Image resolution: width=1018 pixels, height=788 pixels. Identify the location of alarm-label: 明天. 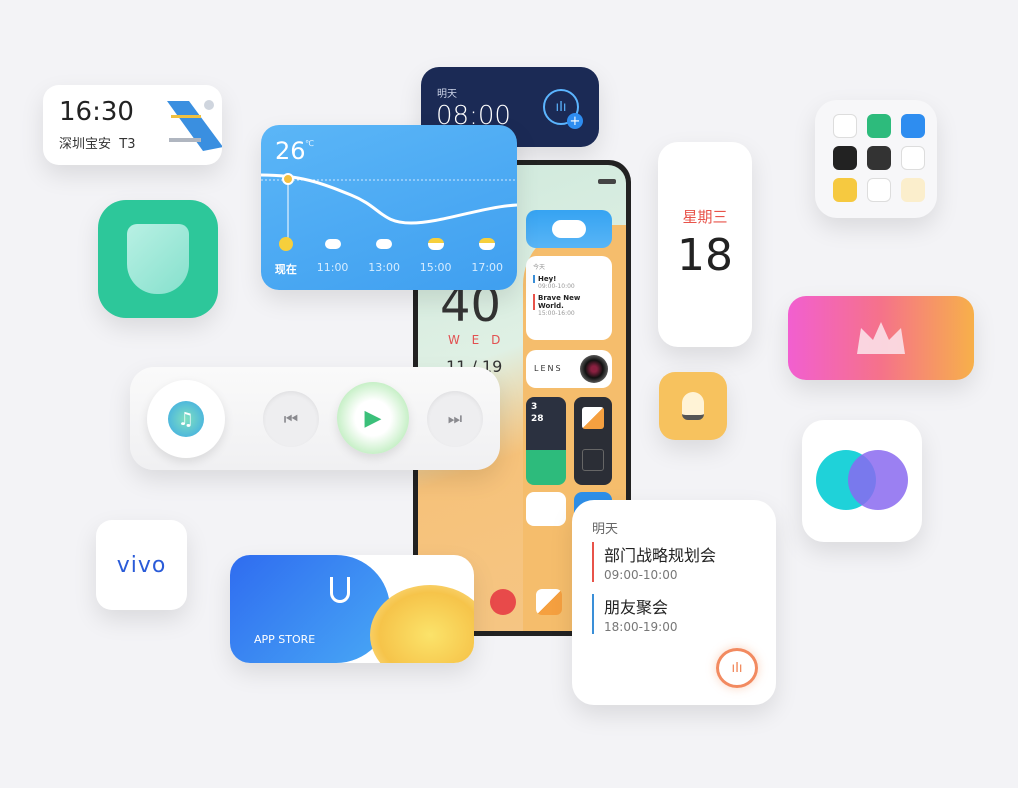
(447, 94).